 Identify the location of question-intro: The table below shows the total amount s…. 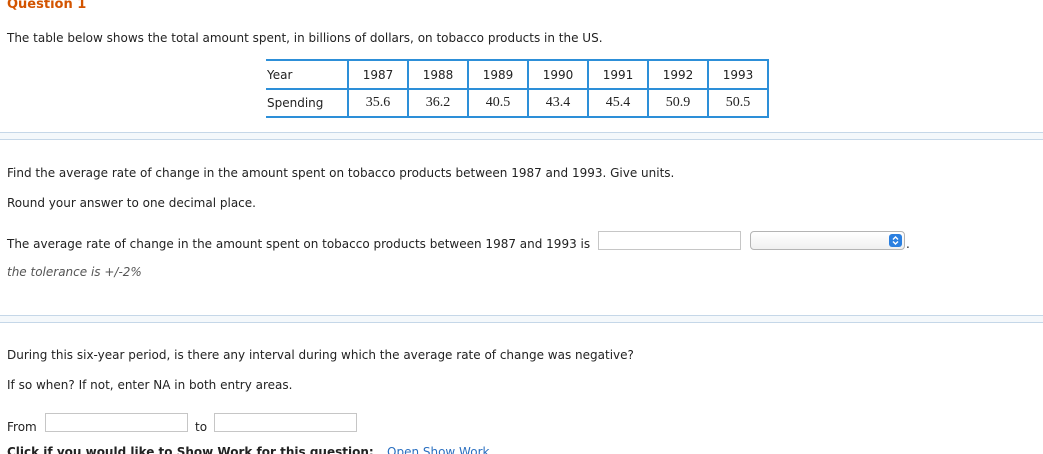
(305, 38).